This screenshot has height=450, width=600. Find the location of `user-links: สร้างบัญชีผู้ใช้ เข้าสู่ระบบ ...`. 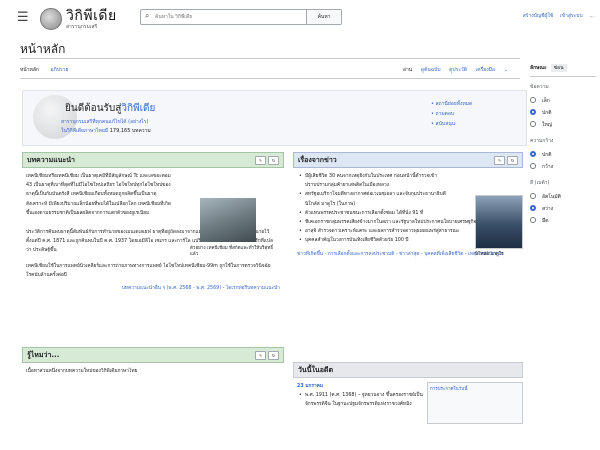

user-links: สร้างบัญชีผู้ใช้ เข้าสู่ระบบ ... is located at coordinates (556, 16).